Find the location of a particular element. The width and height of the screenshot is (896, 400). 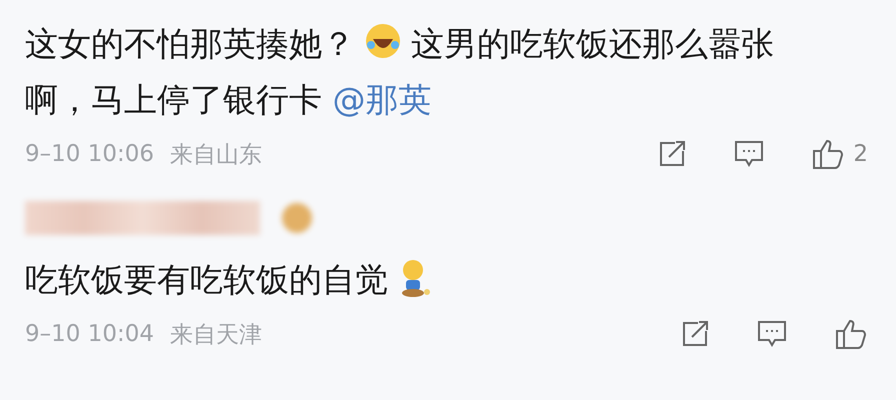

comment-location: 来自天津 is located at coordinates (216, 335).